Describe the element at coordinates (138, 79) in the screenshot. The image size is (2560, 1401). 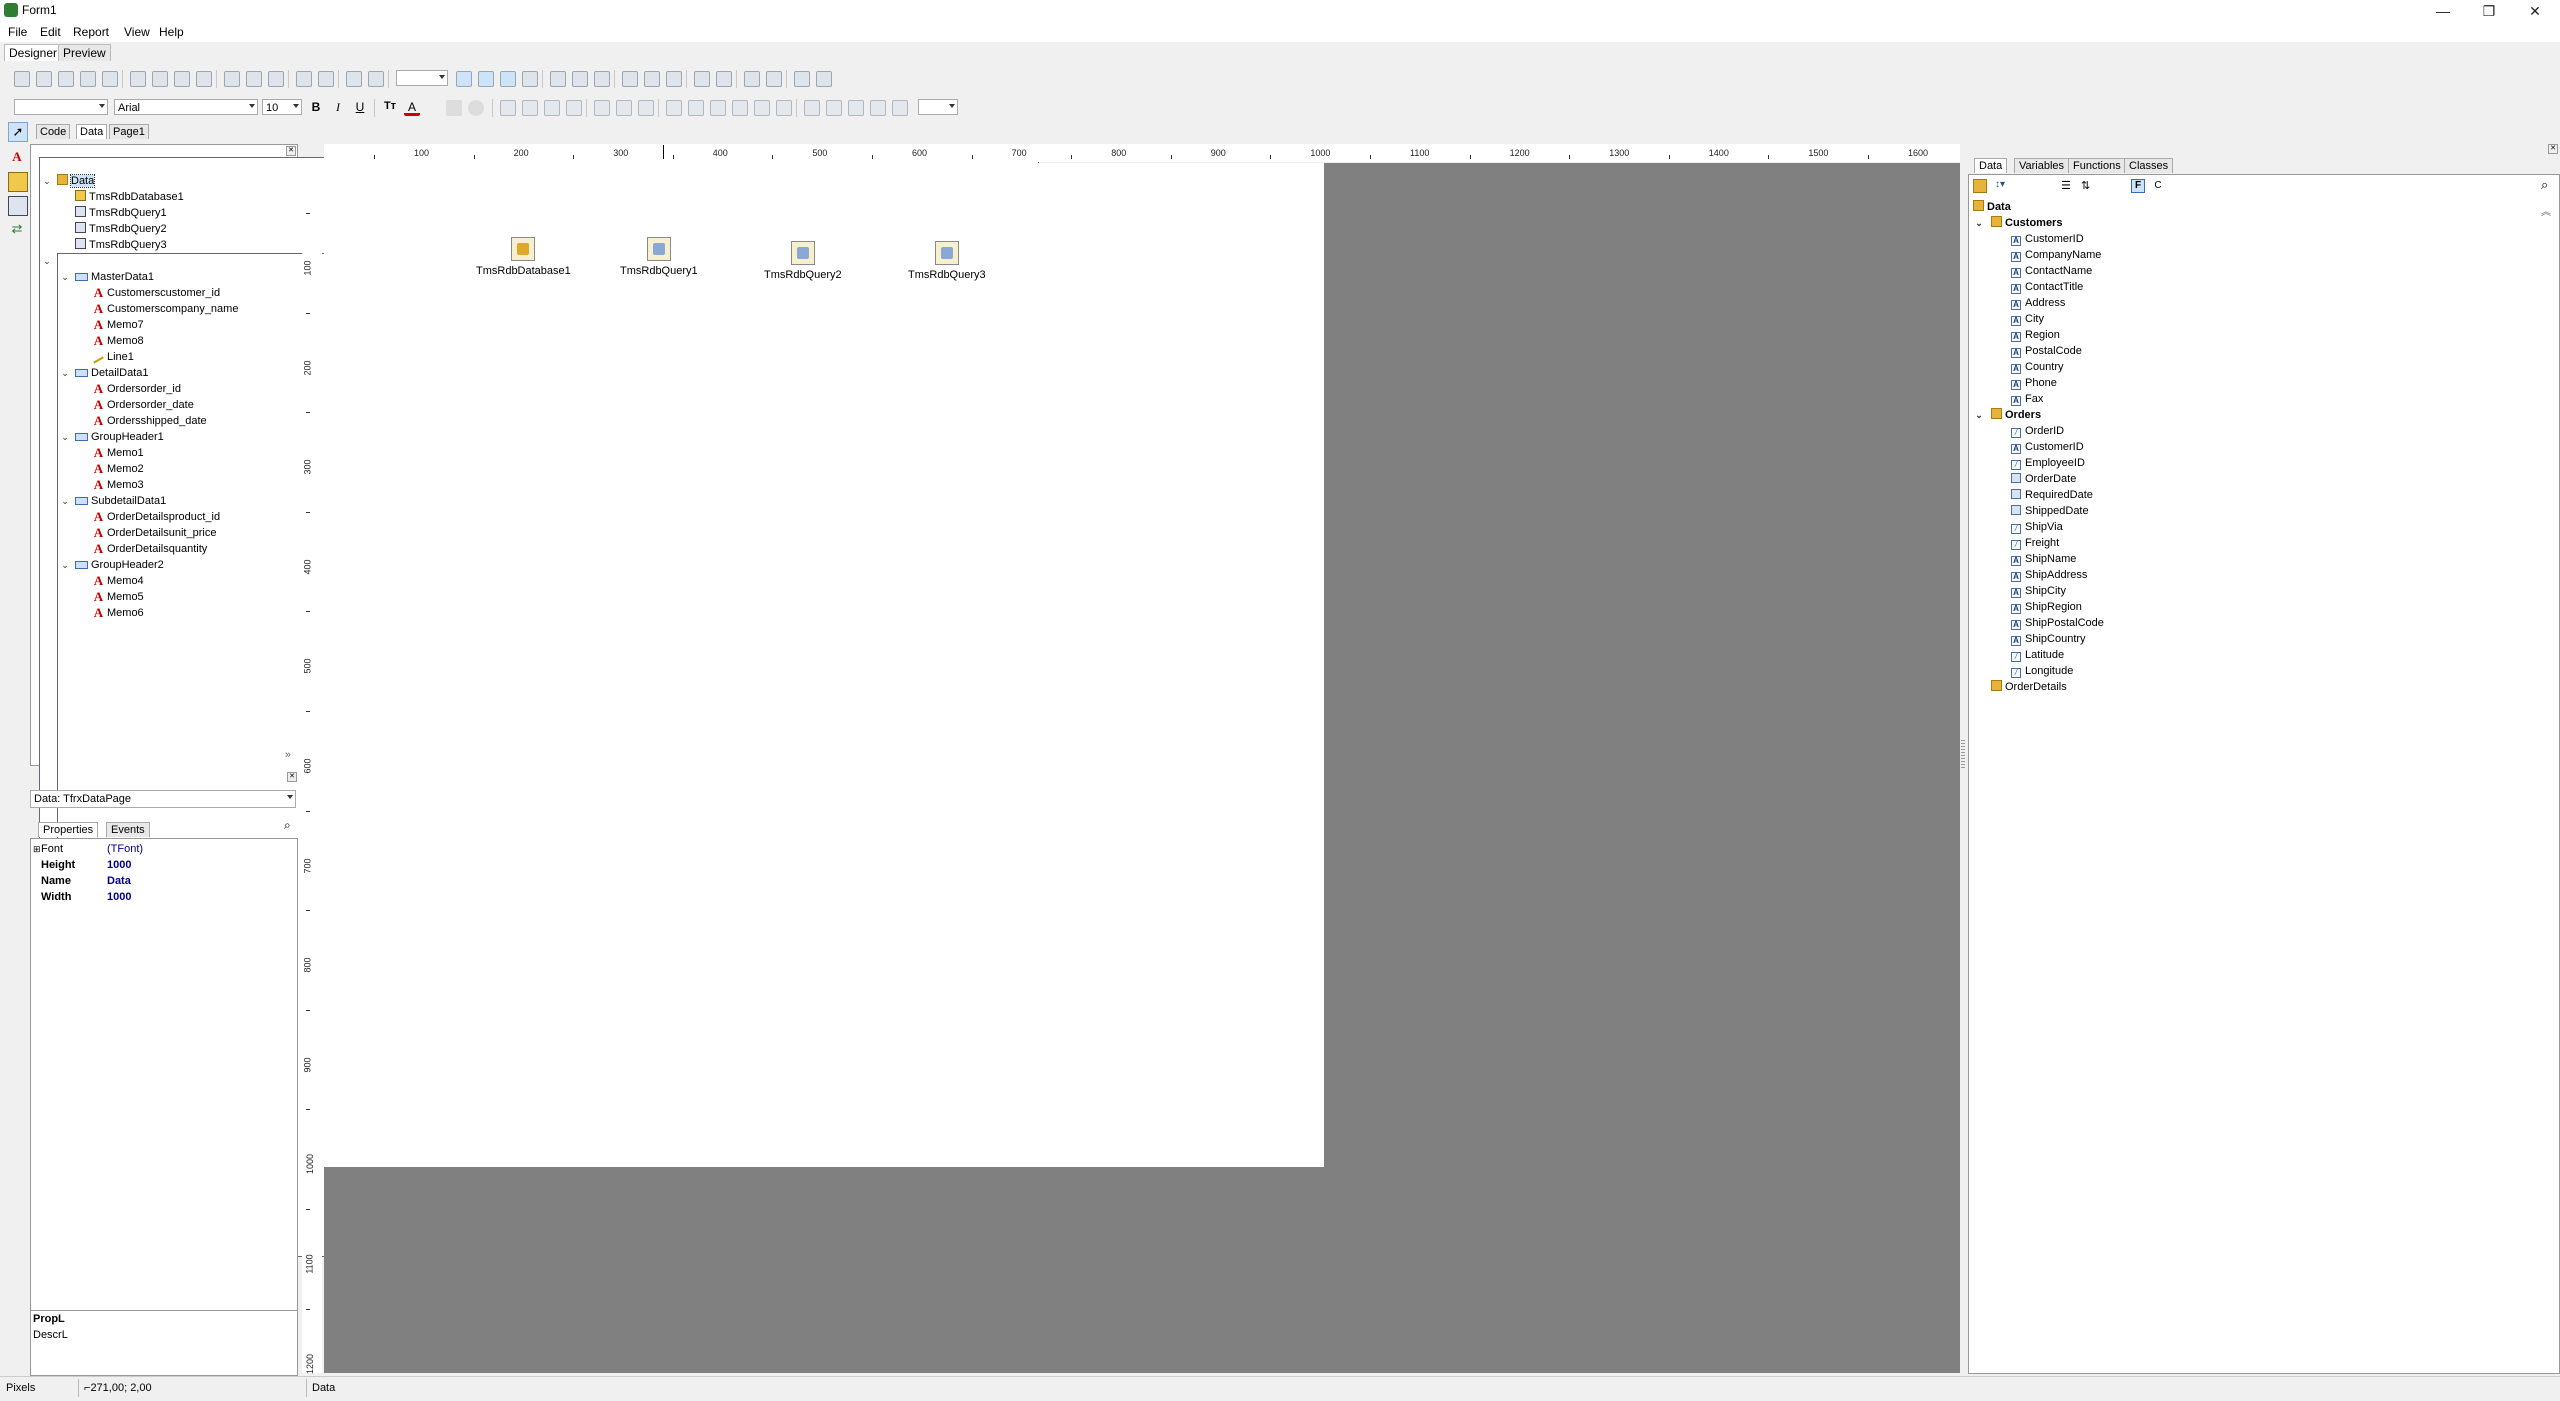
I see `new-page-icon` at that location.